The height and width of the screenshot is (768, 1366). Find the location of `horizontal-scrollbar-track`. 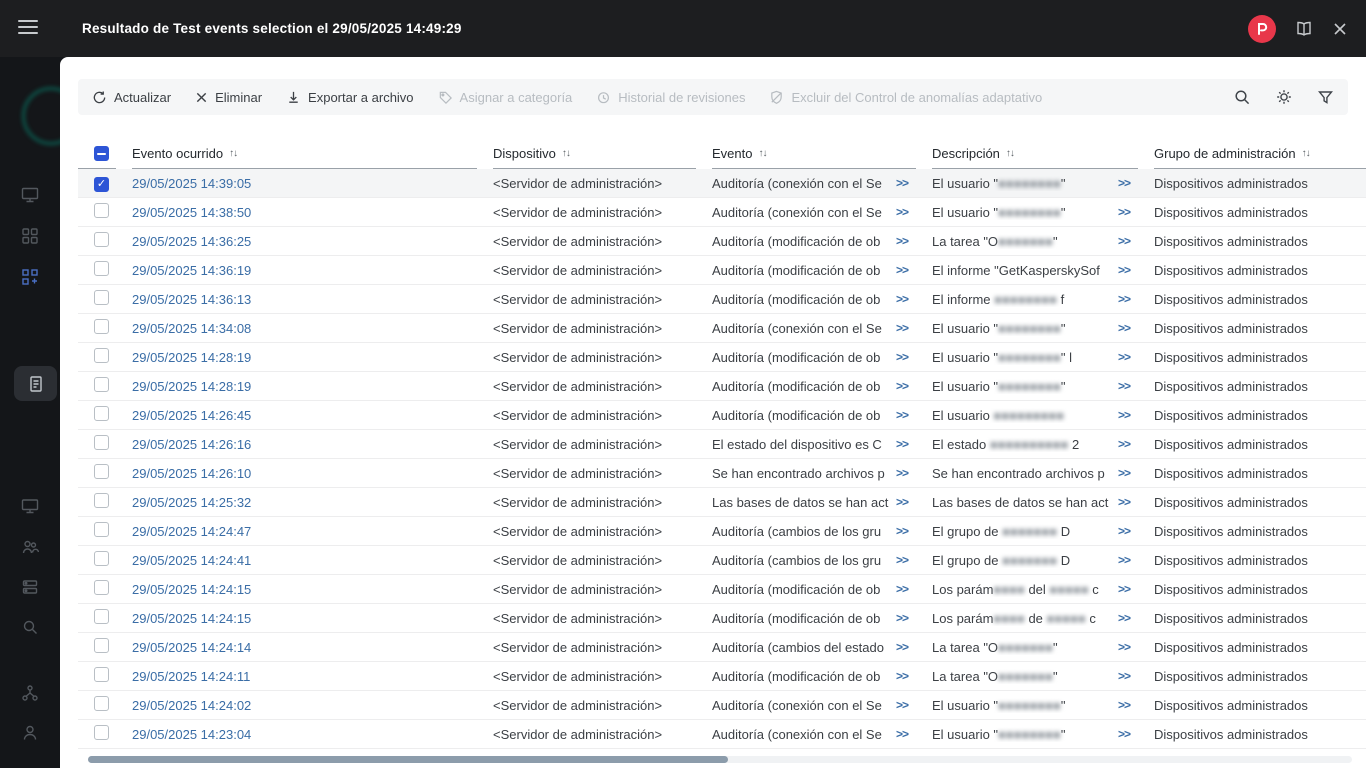

horizontal-scrollbar-track is located at coordinates (720, 759).